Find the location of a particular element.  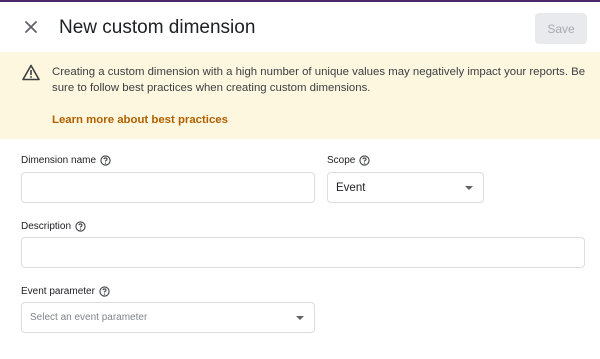

dimension-name-field is located at coordinates (168, 187).